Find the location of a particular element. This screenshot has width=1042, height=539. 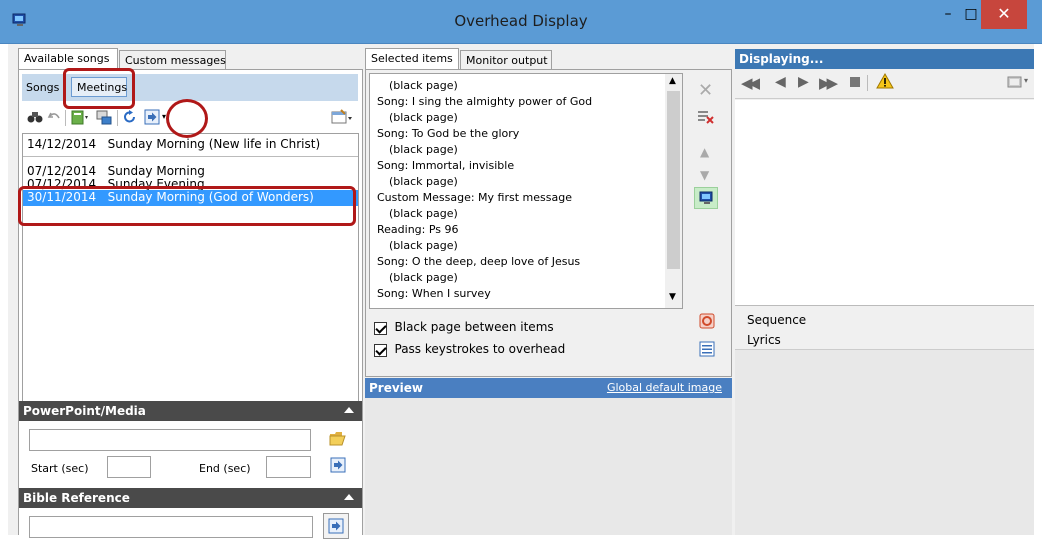

record-icon is located at coordinates (707, 321).